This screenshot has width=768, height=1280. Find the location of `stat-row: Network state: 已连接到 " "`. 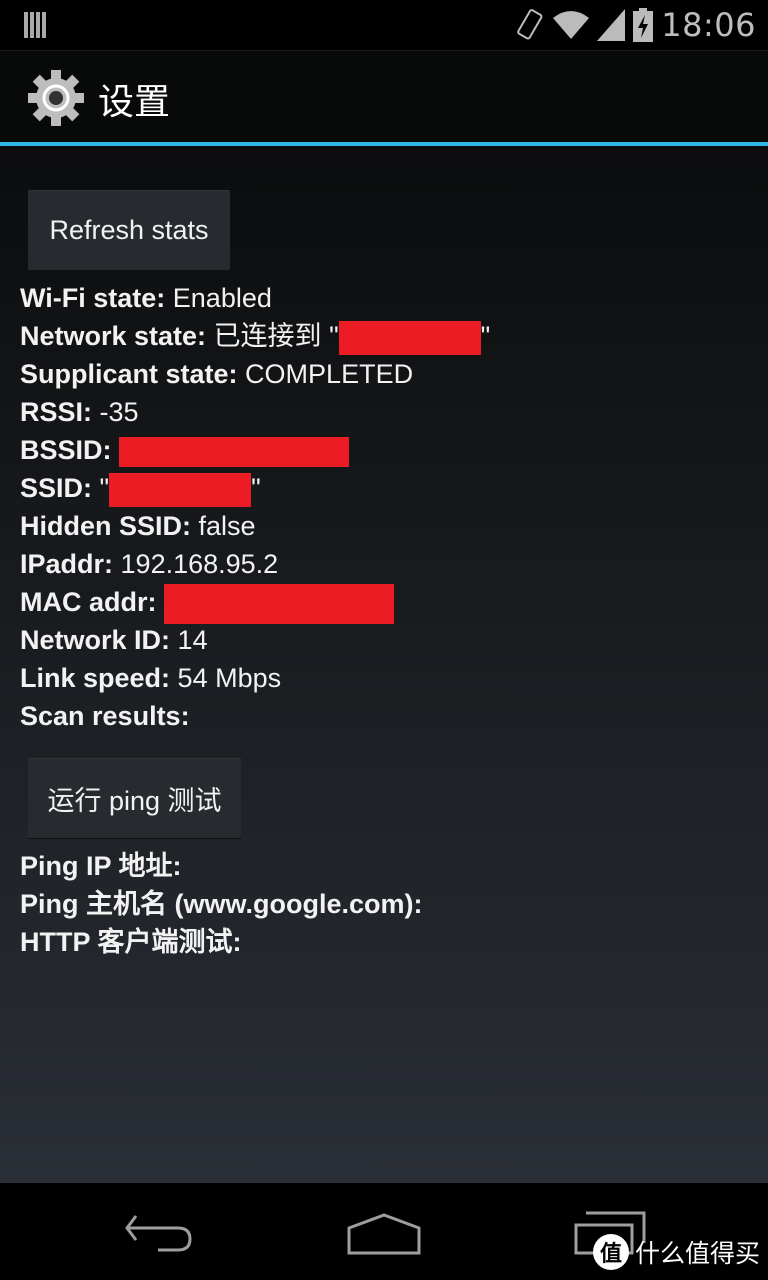

stat-row: Network state: 已连接到 " " is located at coordinates (255, 336).